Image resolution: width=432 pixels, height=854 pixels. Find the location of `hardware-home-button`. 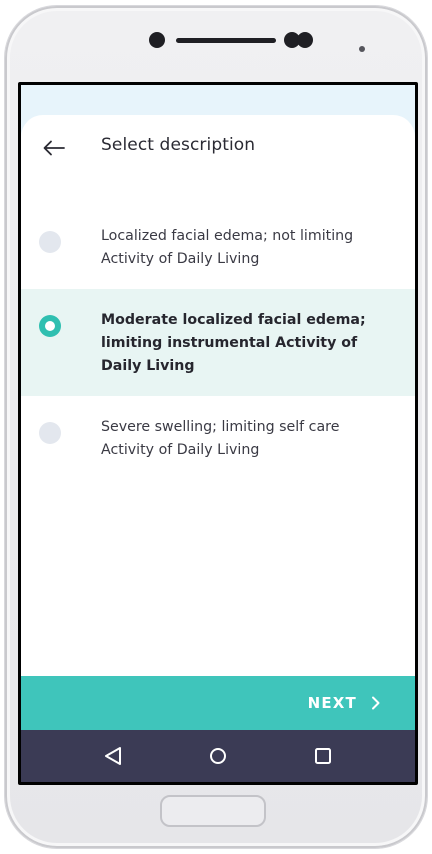

hardware-home-button is located at coordinates (213, 811).